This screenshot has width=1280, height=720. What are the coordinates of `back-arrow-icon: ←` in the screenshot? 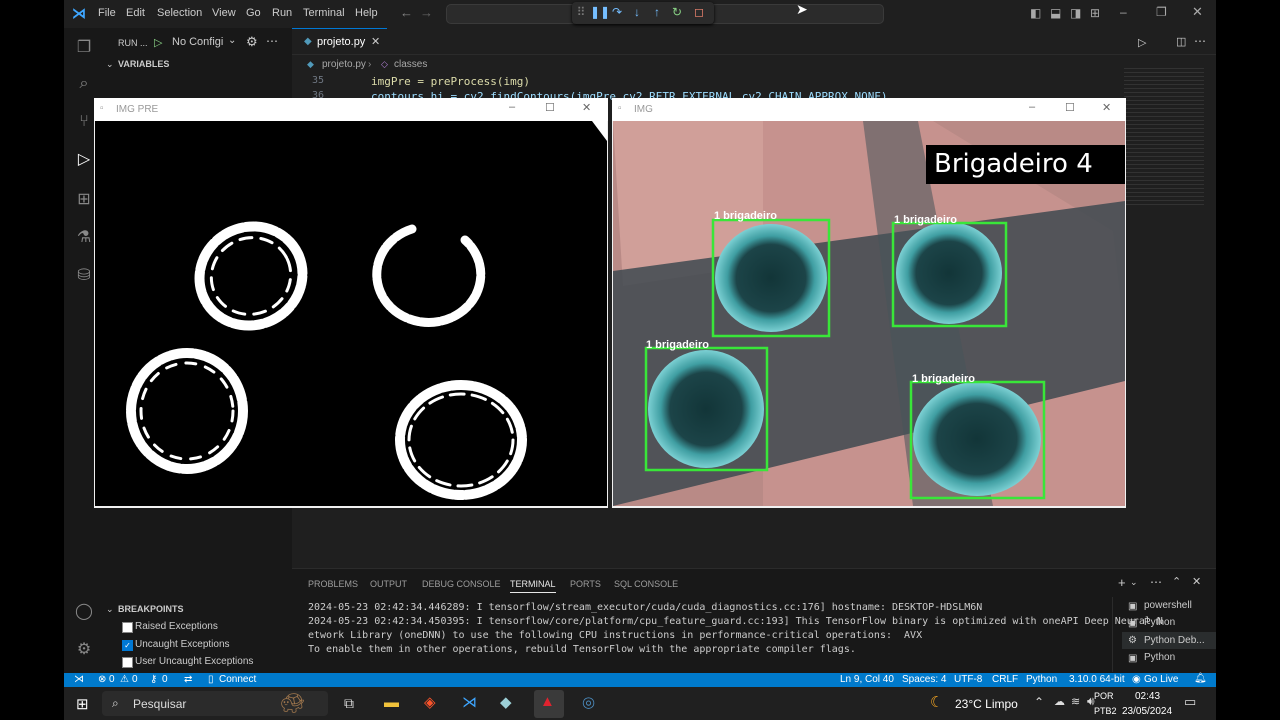 It's located at (406, 12).